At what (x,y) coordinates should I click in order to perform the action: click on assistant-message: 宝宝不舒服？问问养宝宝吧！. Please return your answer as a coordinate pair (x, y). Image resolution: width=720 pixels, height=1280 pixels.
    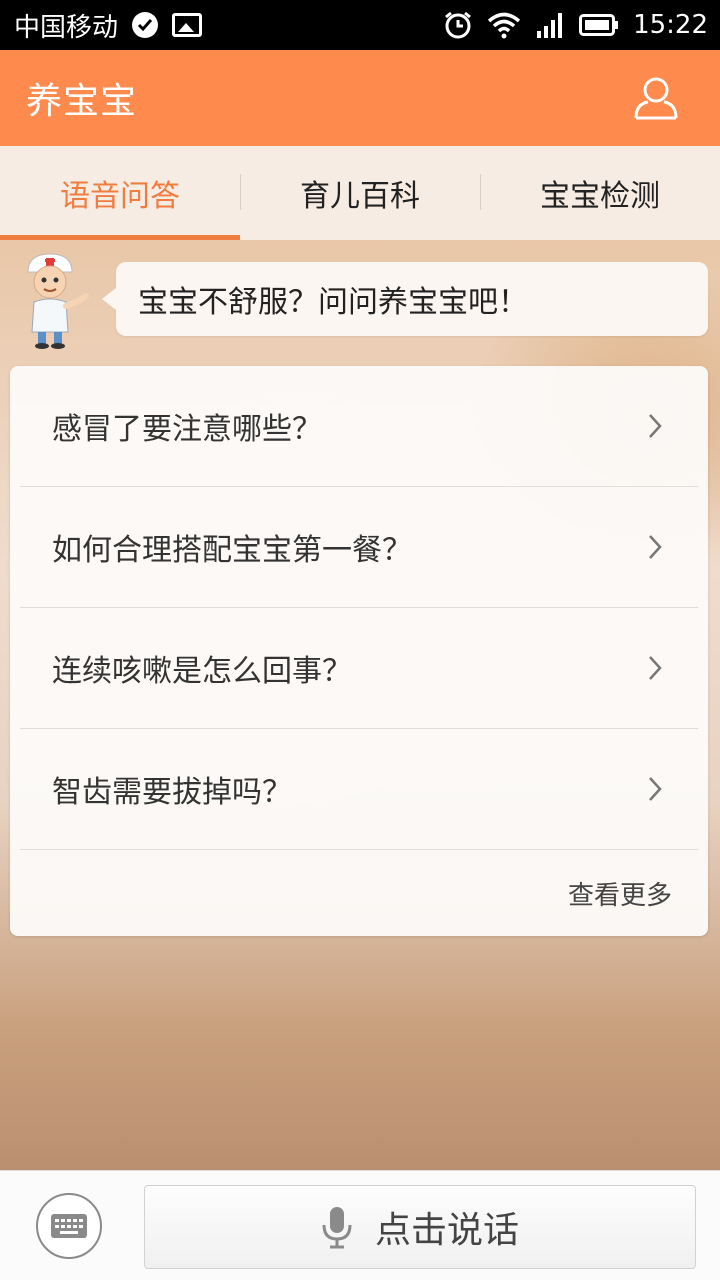
    Looking at the image, I should click on (333, 302).